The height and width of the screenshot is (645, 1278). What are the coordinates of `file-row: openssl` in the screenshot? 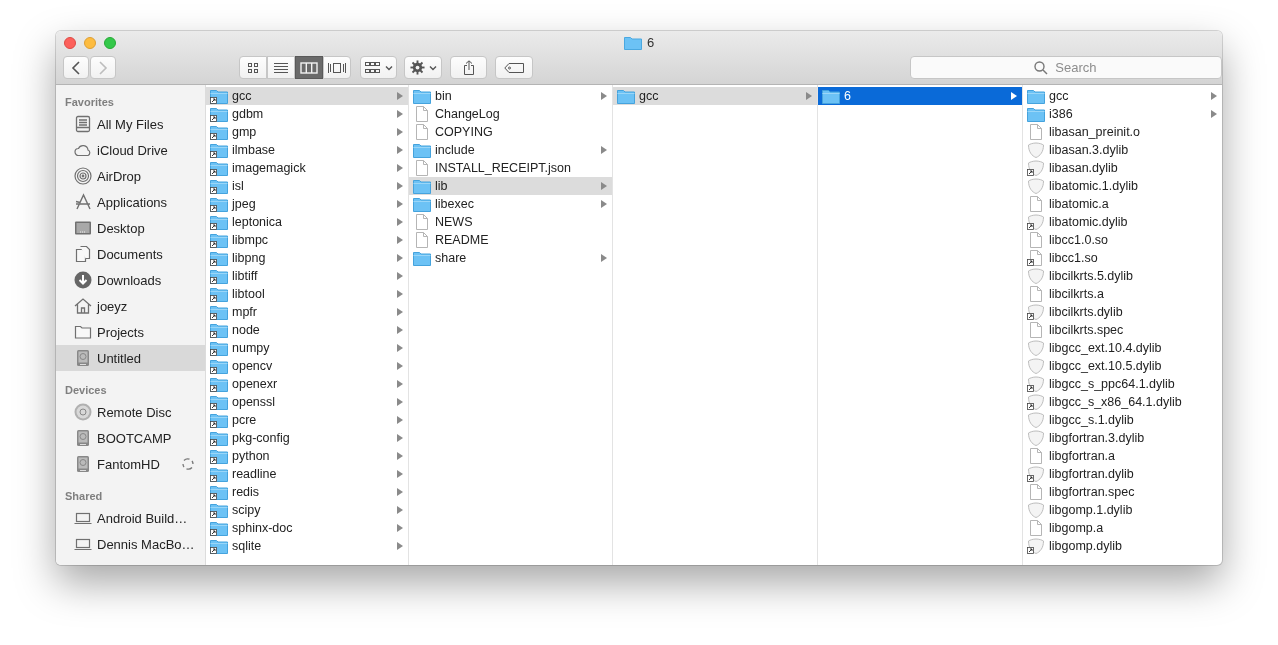 It's located at (307, 402).